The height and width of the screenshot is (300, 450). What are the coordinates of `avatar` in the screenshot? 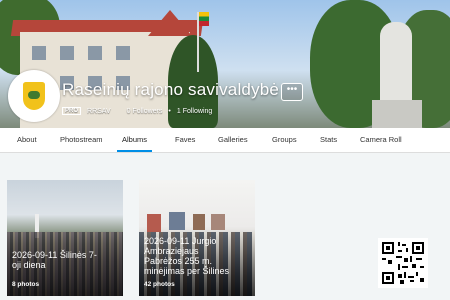 It's located at (34, 96).